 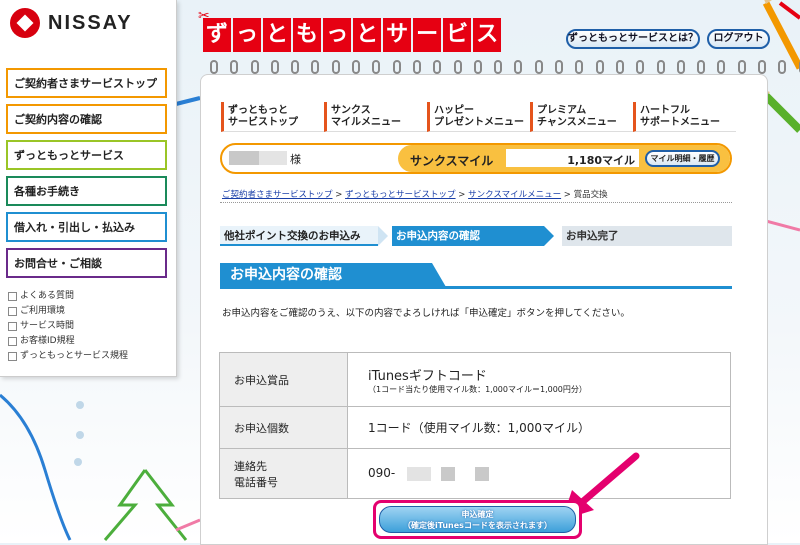 What do you see at coordinates (352, 35) in the screenshot?
I see `service-title: ずっともっとサービス` at bounding box center [352, 35].